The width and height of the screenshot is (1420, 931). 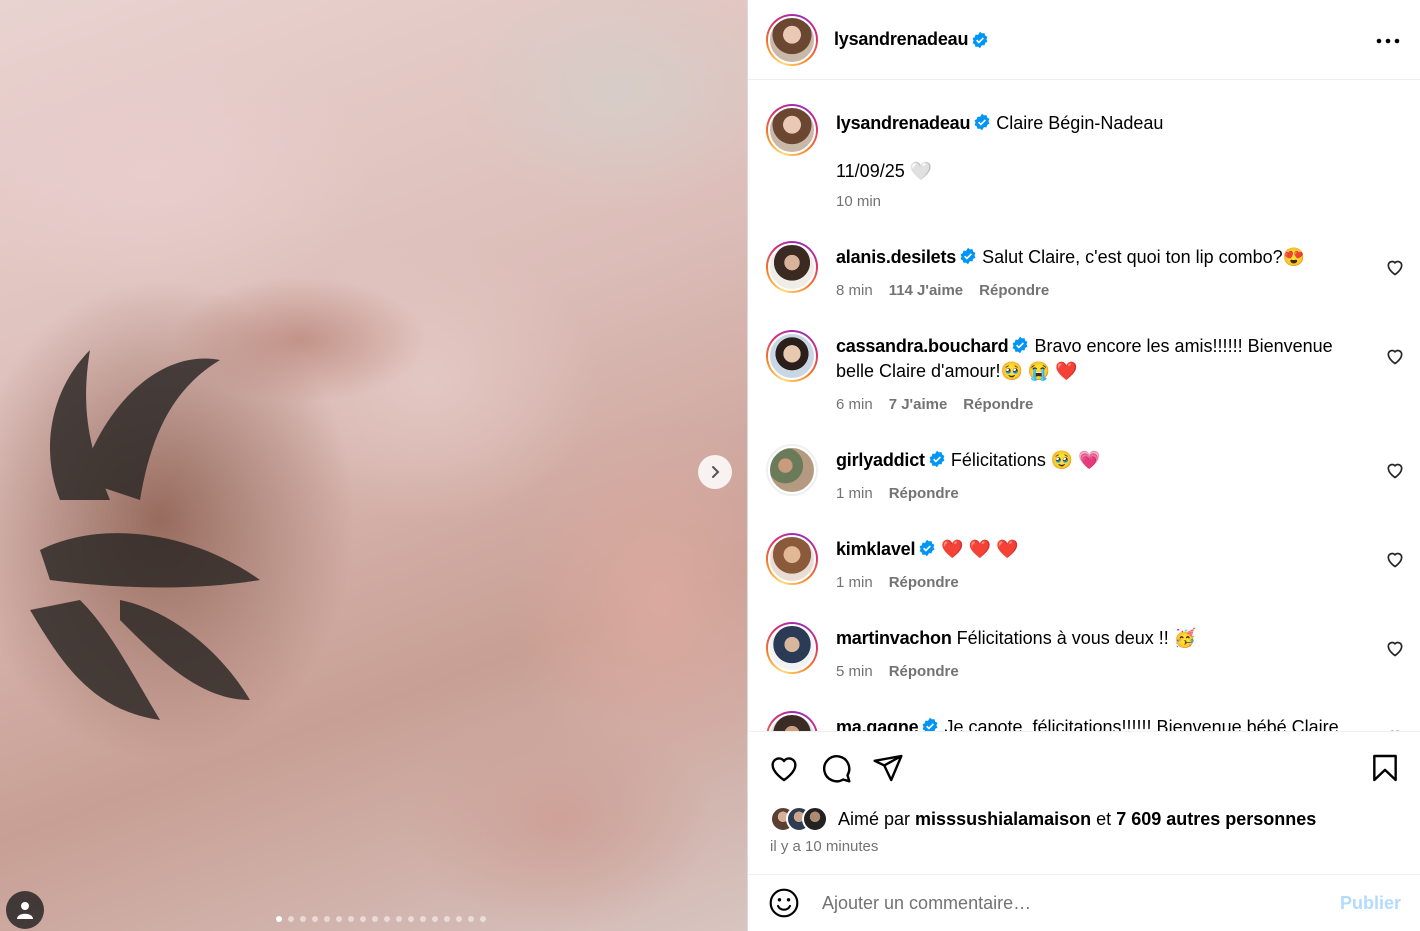 What do you see at coordinates (1081, 903) in the screenshot?
I see `comment-input` at bounding box center [1081, 903].